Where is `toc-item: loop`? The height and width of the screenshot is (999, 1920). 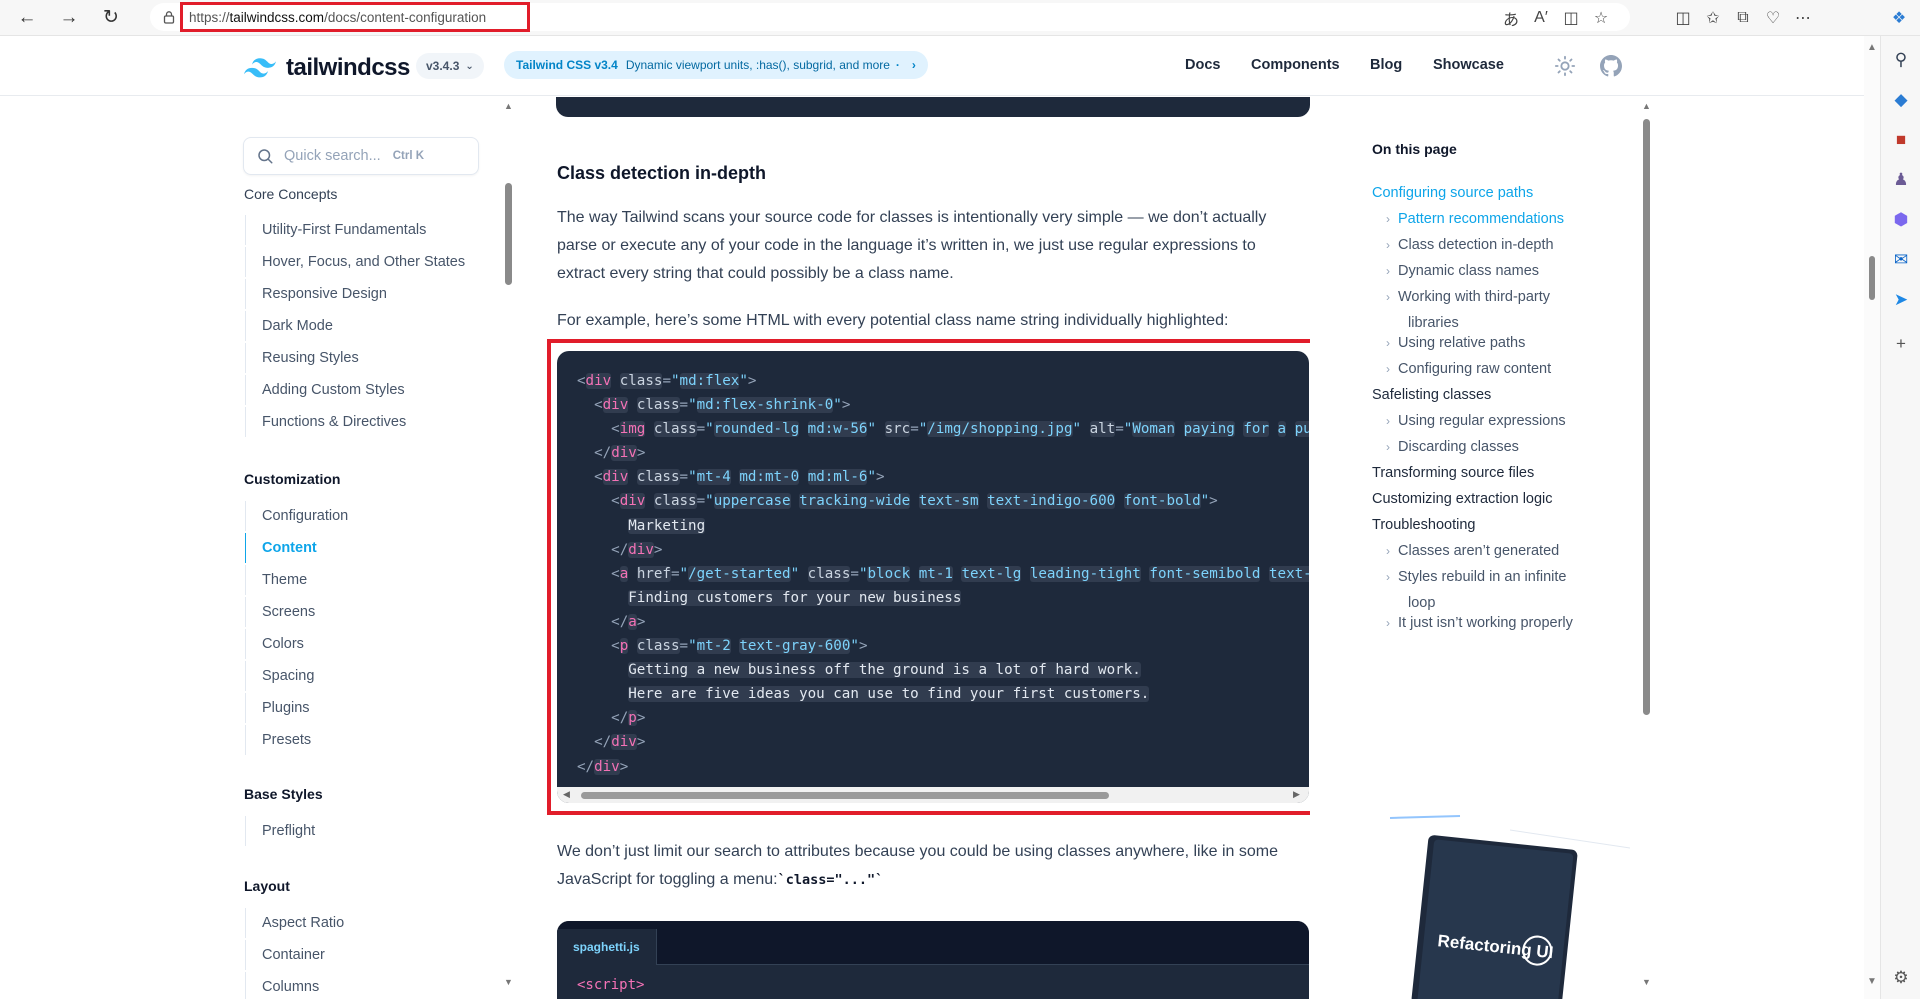 toc-item: loop is located at coordinates (1410, 603).